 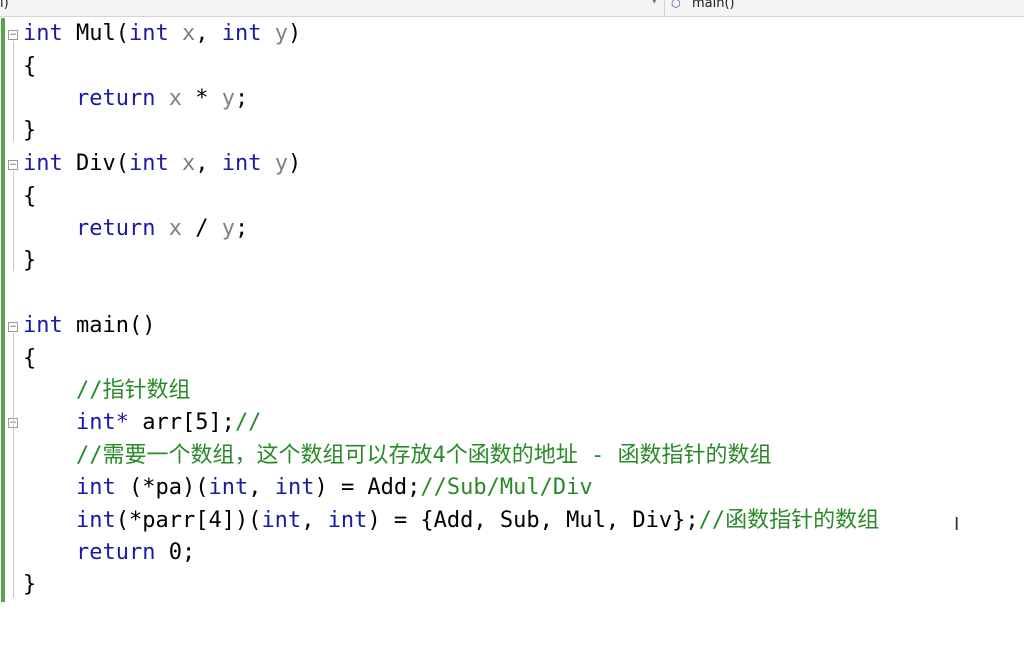 What do you see at coordinates (3, 310) in the screenshot?
I see `change-tracking-bar` at bounding box center [3, 310].